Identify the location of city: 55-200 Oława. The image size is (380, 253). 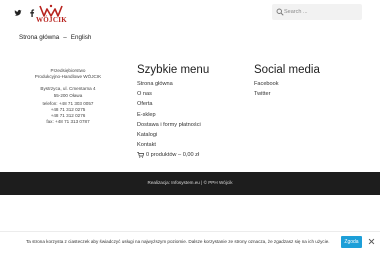
(68, 95).